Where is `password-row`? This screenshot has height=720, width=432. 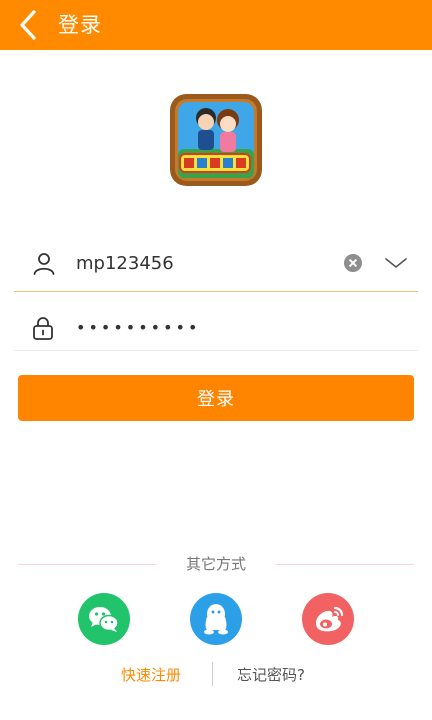 password-row is located at coordinates (216, 325).